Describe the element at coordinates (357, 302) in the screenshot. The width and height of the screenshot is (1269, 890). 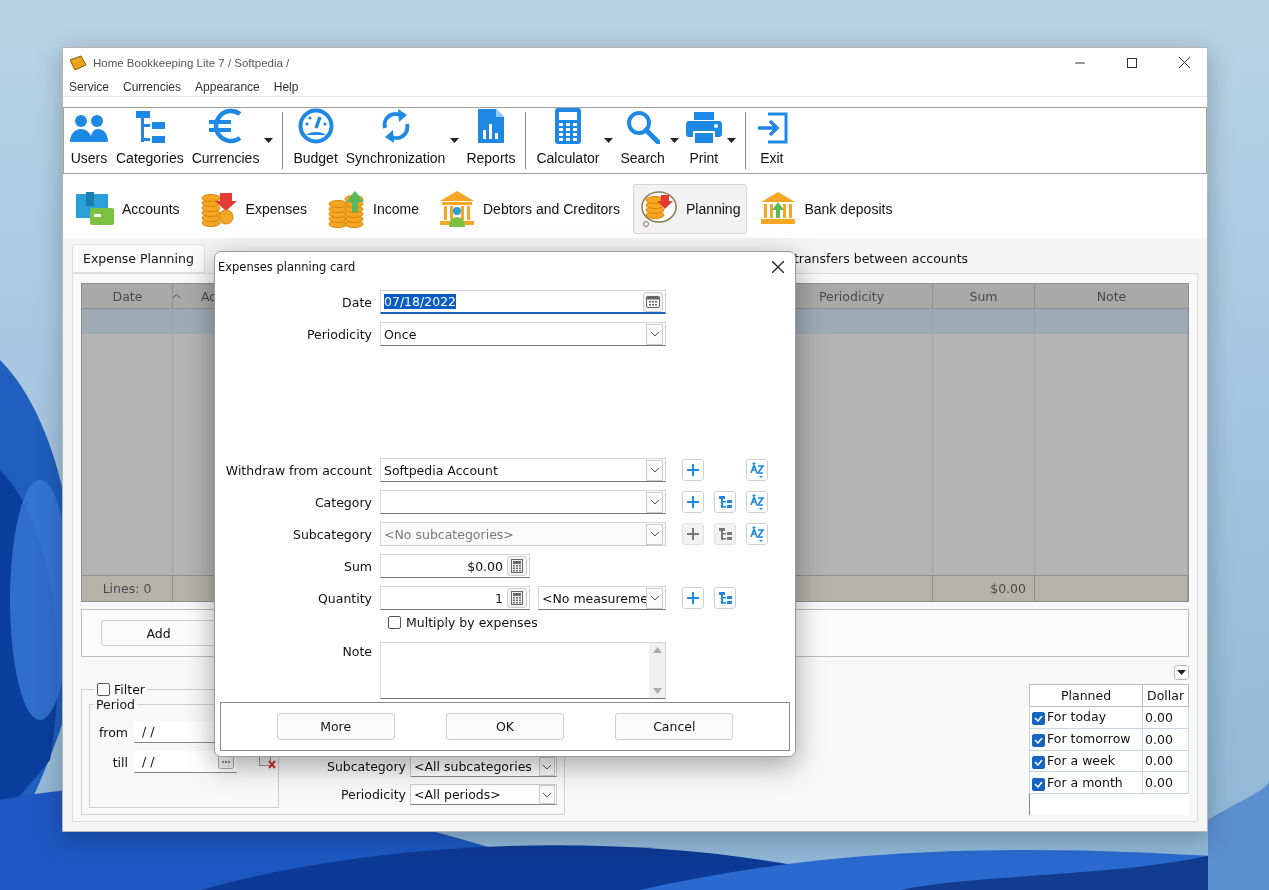
I see `field-label: Date` at that location.